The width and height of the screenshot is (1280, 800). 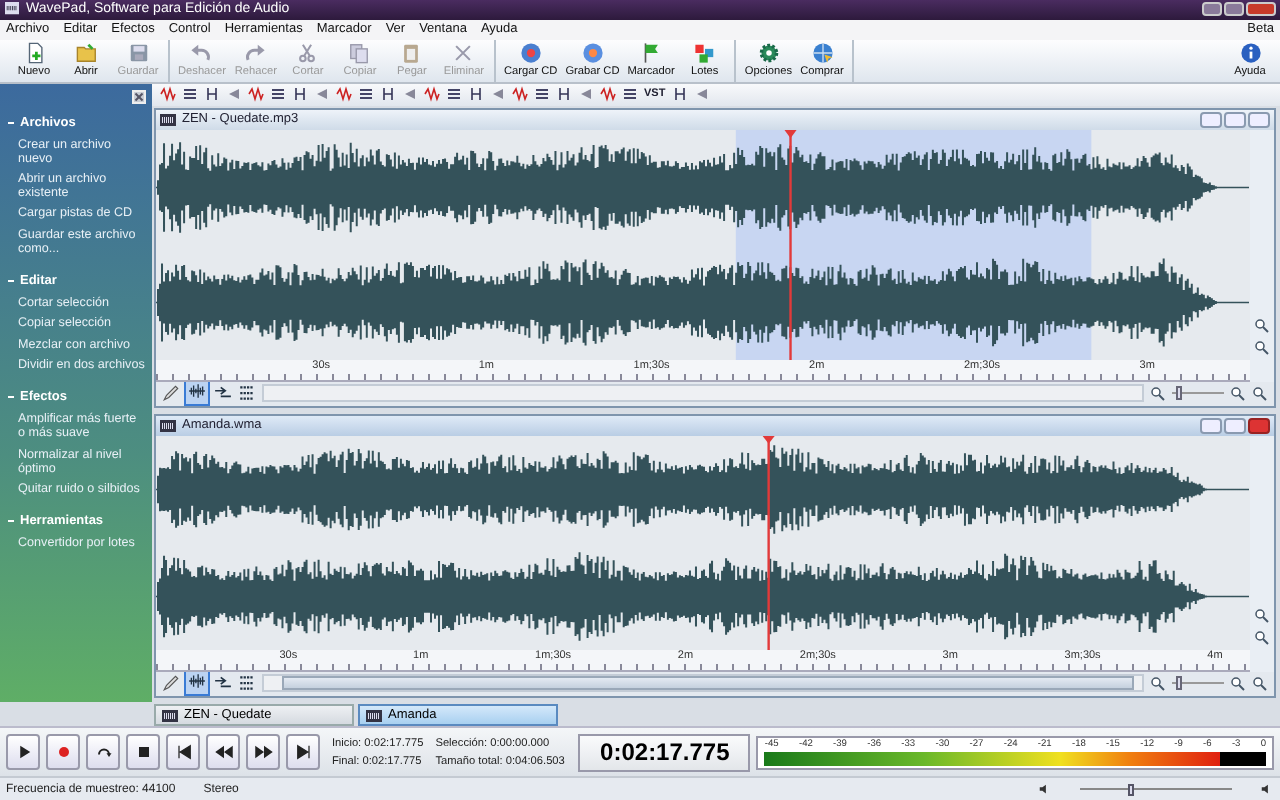 What do you see at coordinates (1212, 9) in the screenshot?
I see `minimize-button` at bounding box center [1212, 9].